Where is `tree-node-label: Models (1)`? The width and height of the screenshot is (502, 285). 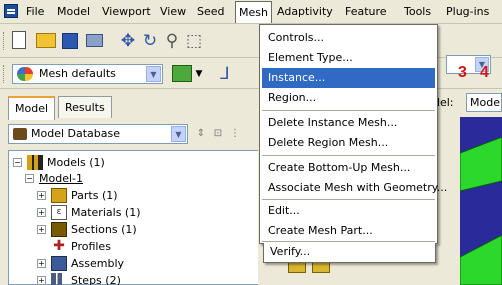
tree-node-label: Models (1) is located at coordinates (76, 162).